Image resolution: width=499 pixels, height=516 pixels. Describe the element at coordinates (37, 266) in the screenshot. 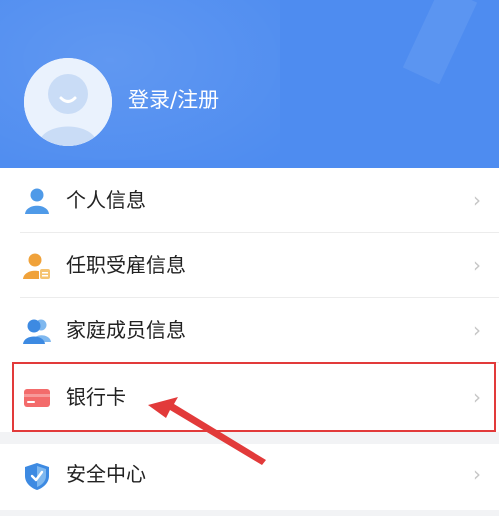

I see `employment-icon` at that location.